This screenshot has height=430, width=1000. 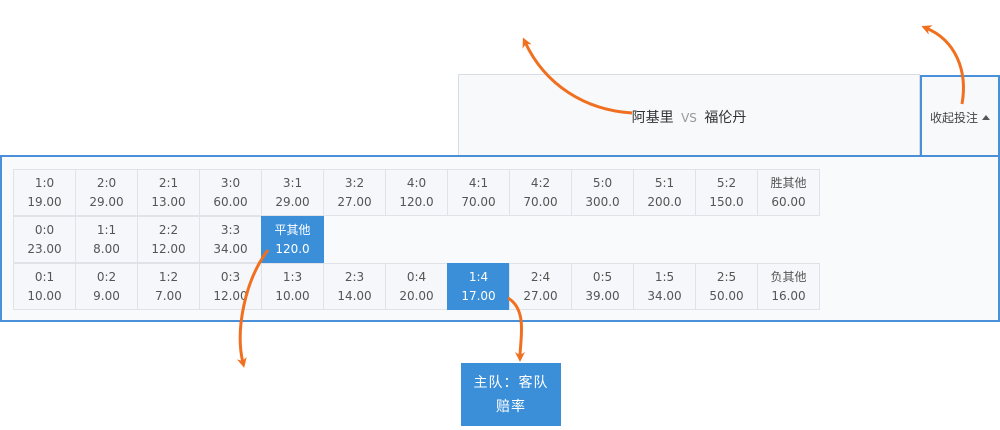 I want to click on odds-value: 14.00, so click(x=354, y=295).